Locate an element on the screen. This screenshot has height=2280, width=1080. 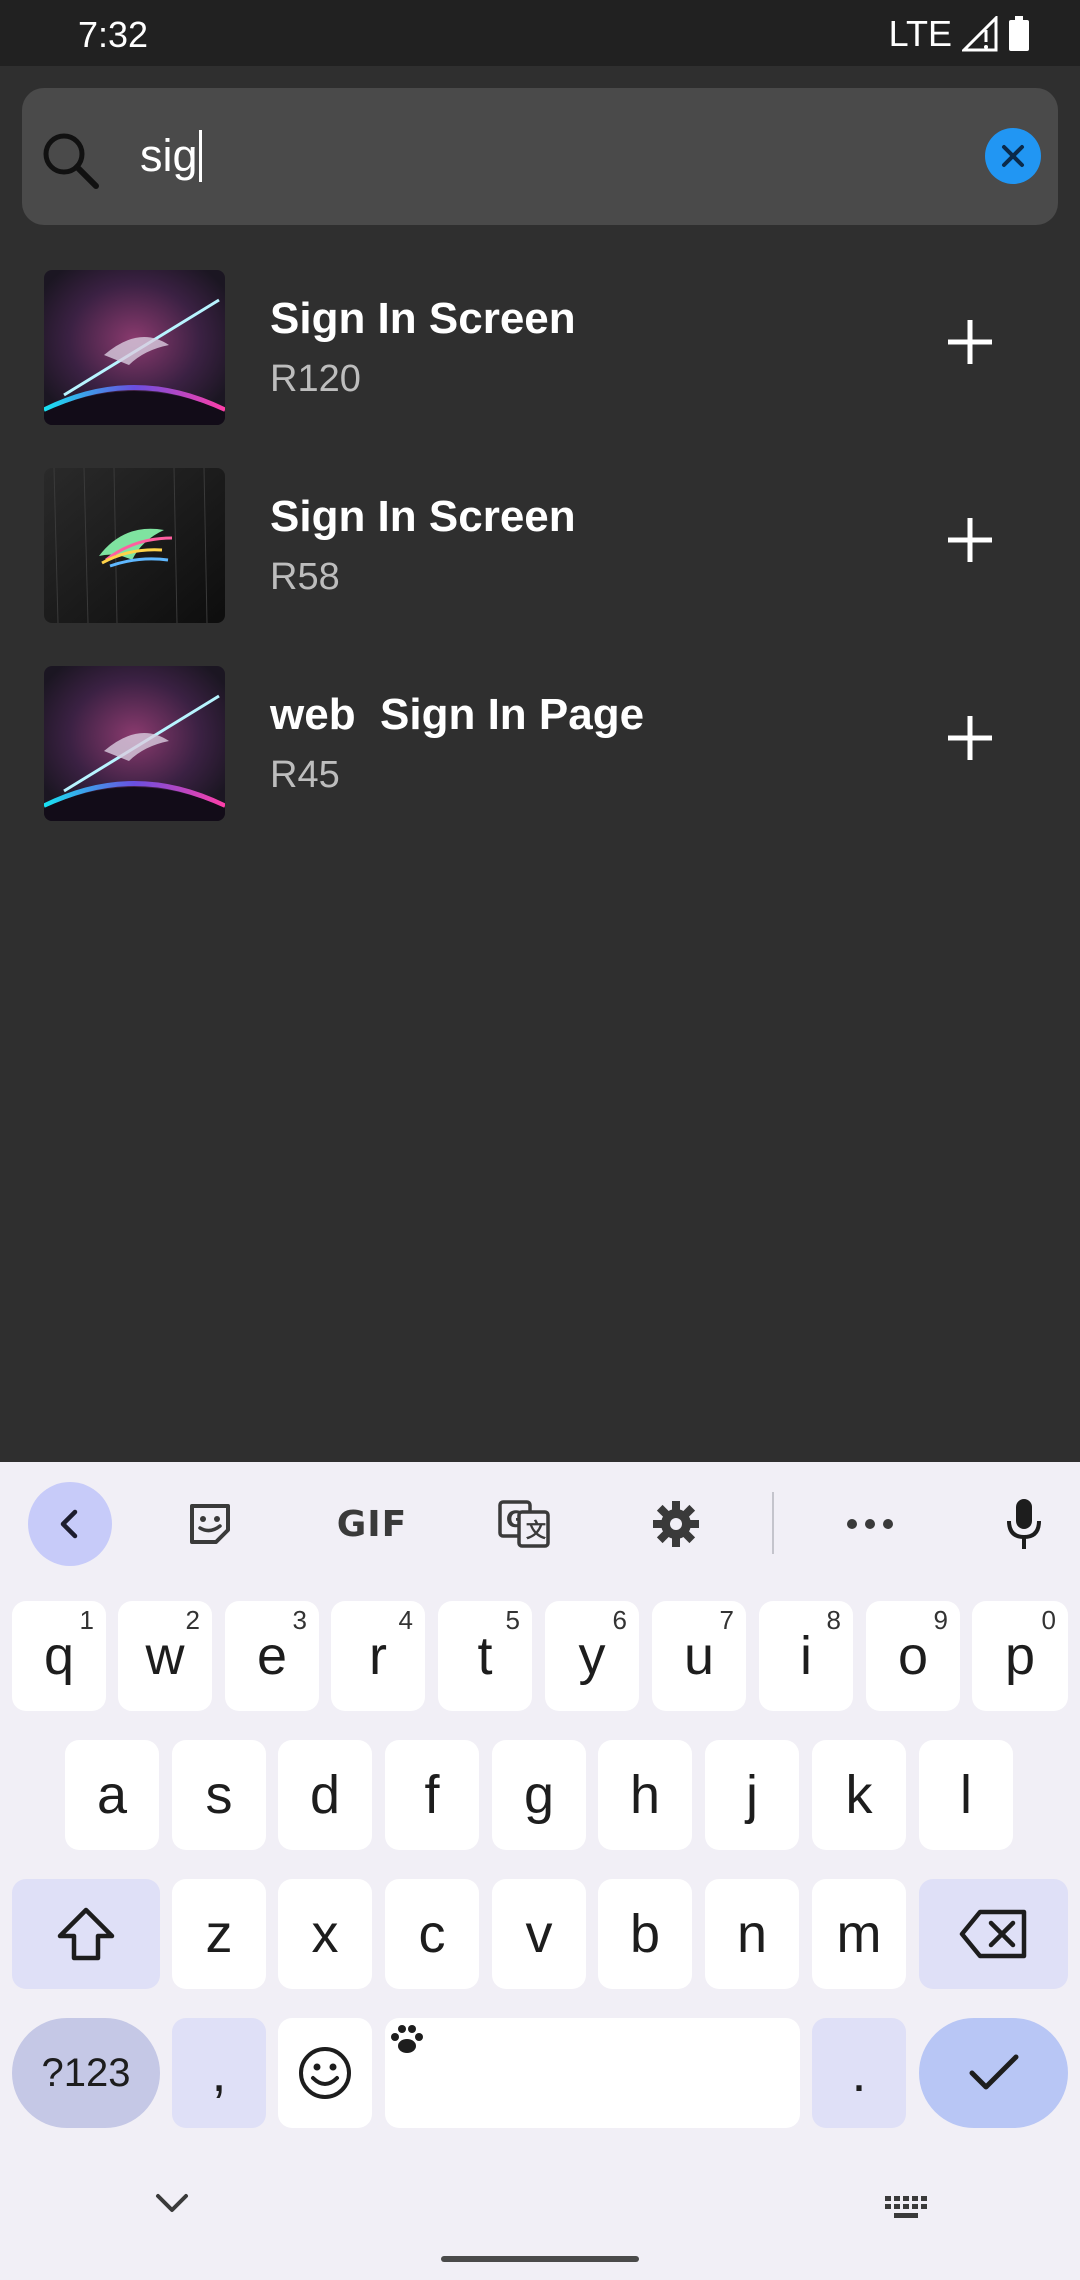
result-item: web Sign In Page R45 is located at coordinates (540, 743).